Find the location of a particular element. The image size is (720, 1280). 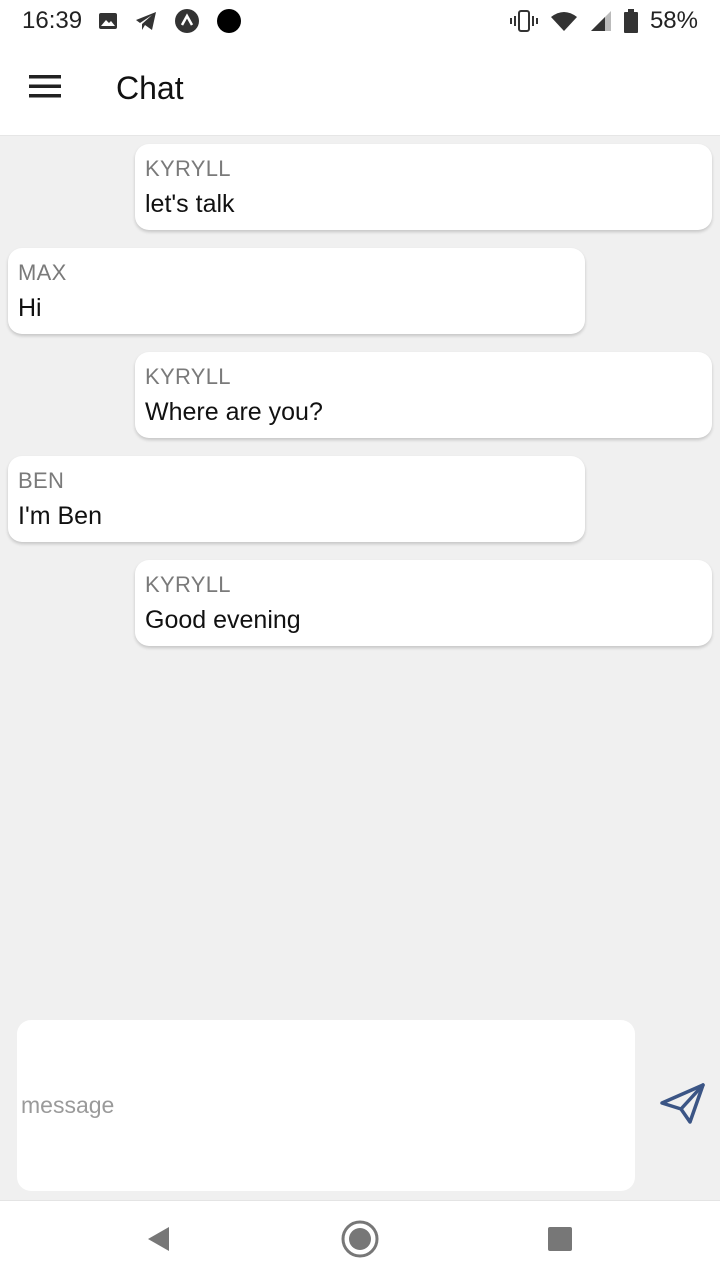

recents-icon is located at coordinates (560, 1241).